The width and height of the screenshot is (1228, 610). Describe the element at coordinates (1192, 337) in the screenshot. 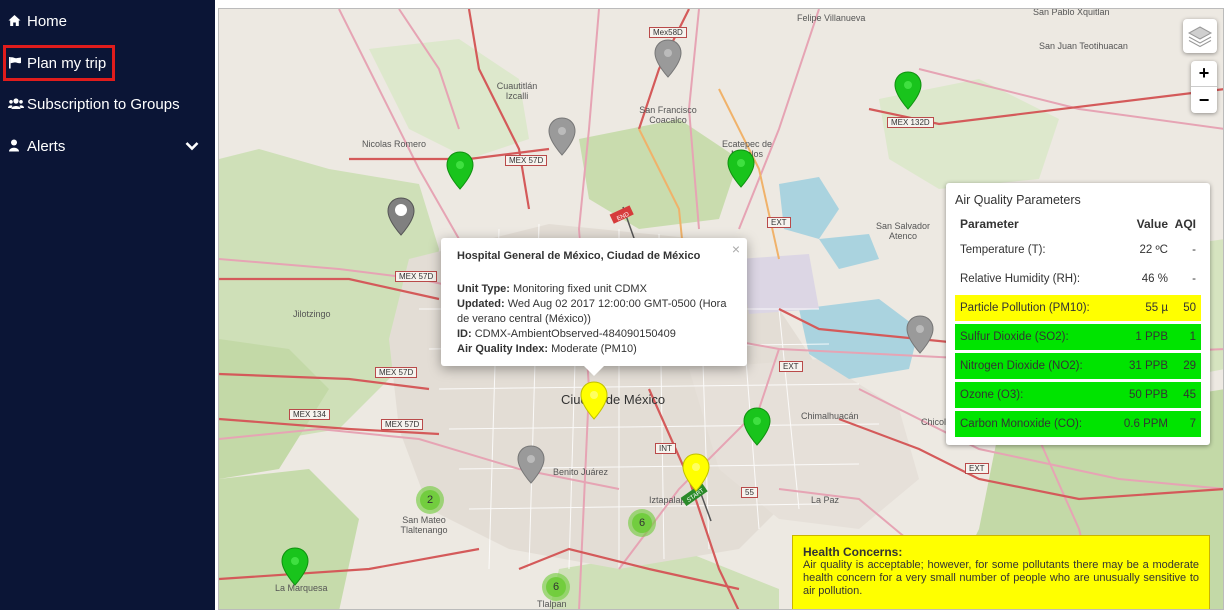

I see `cell-aqi: 1` at that location.